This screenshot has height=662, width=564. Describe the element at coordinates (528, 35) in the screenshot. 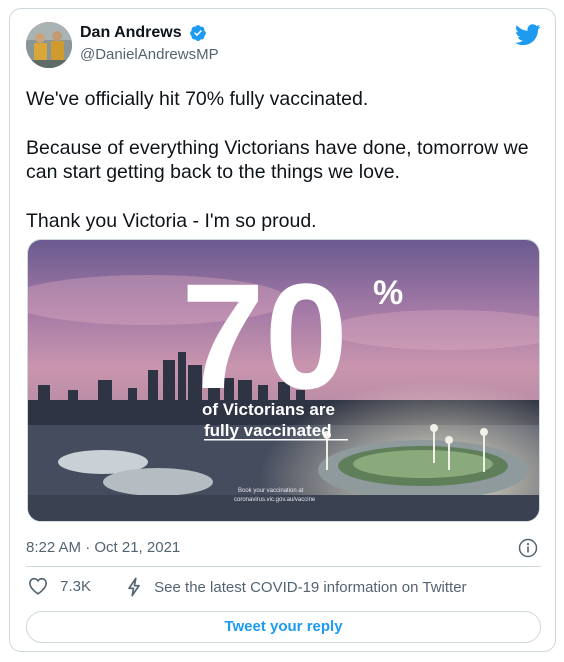

I see `twitter-bird-icon` at that location.